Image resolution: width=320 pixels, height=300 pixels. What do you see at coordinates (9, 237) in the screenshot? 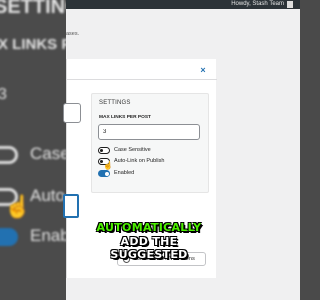
I see `bg-toggle-enabled` at bounding box center [9, 237].